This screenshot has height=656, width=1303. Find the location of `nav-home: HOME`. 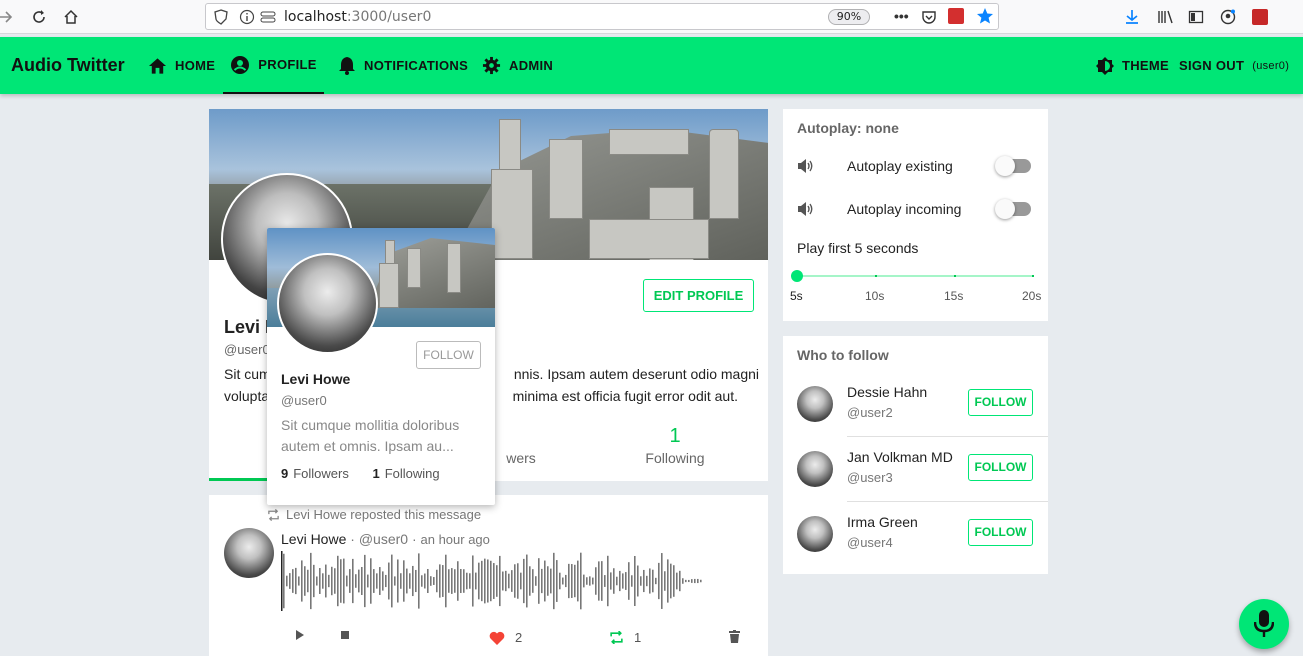

nav-home: HOME is located at coordinates (181, 65).